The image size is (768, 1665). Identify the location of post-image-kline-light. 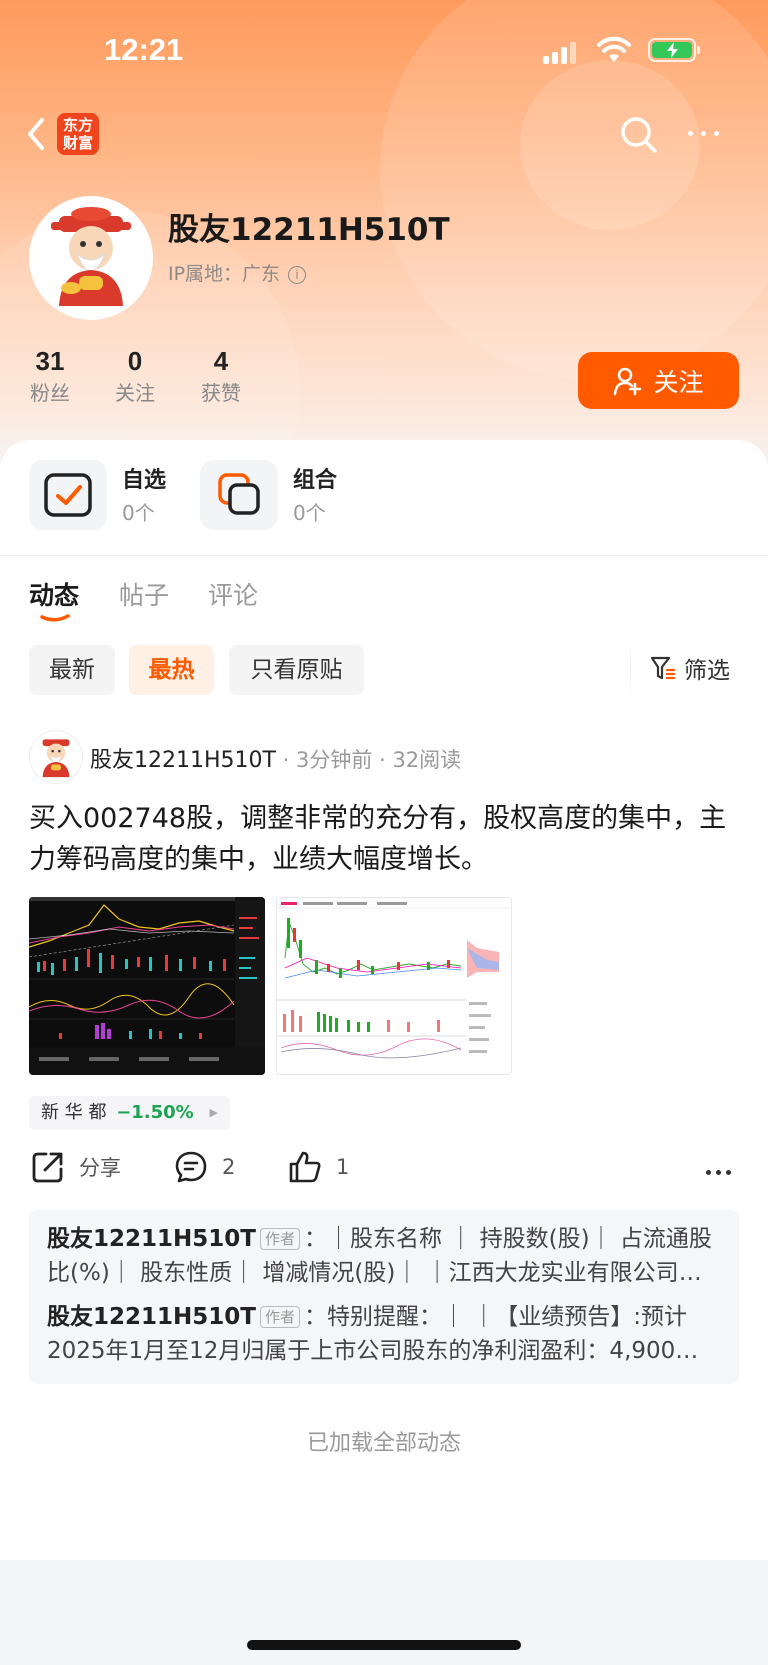
(394, 986).